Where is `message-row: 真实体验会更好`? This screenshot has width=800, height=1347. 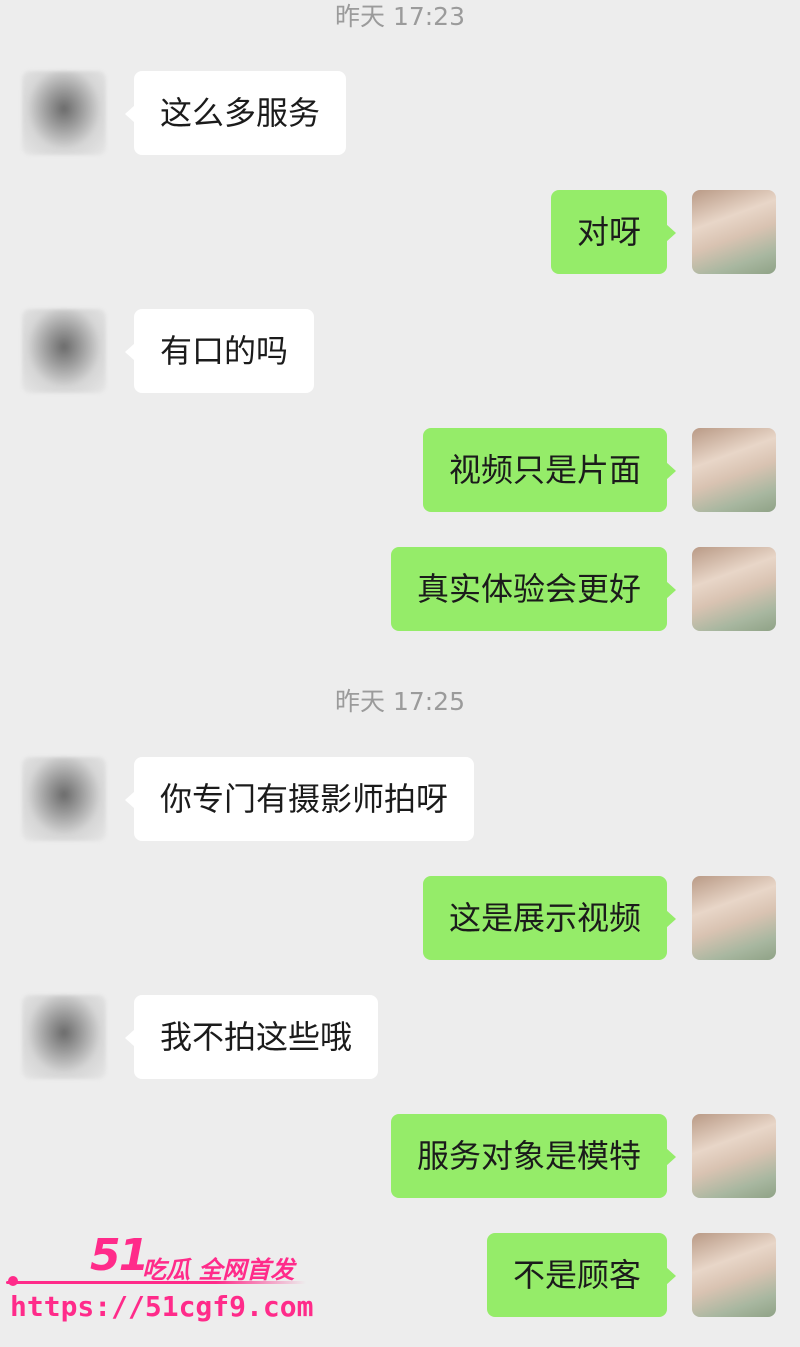 message-row: 真实体验会更好 is located at coordinates (400, 589).